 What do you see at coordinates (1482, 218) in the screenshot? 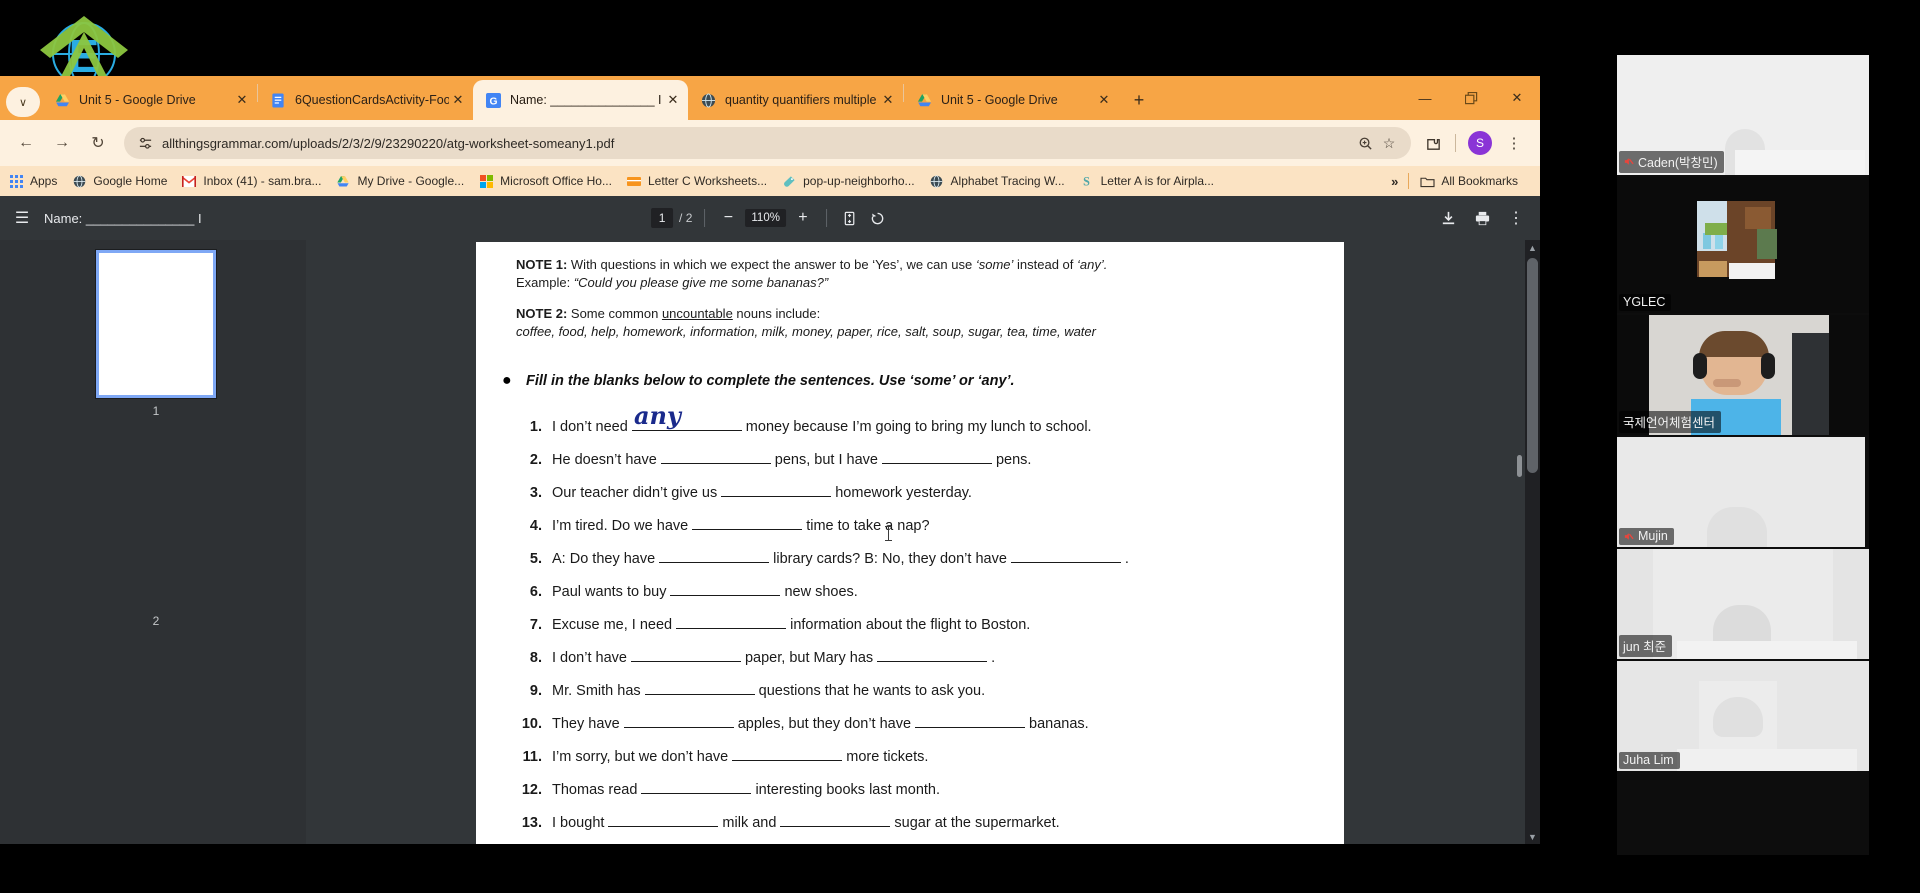
I see `print-icon` at bounding box center [1482, 218].